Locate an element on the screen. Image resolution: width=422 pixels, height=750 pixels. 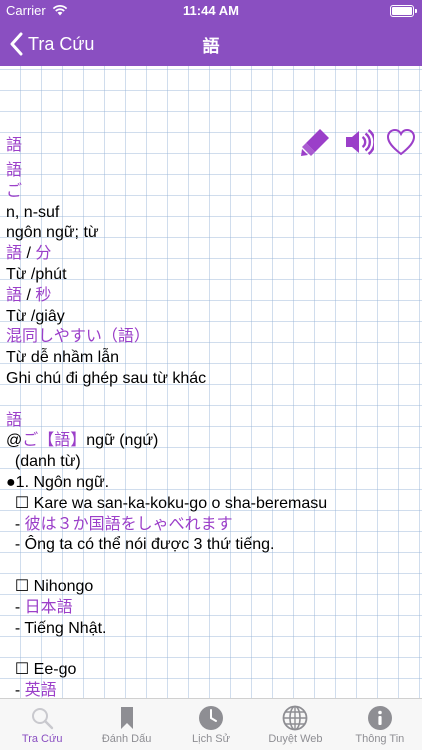
tab-thong-tin: Thông Tin is located at coordinates (380, 724).